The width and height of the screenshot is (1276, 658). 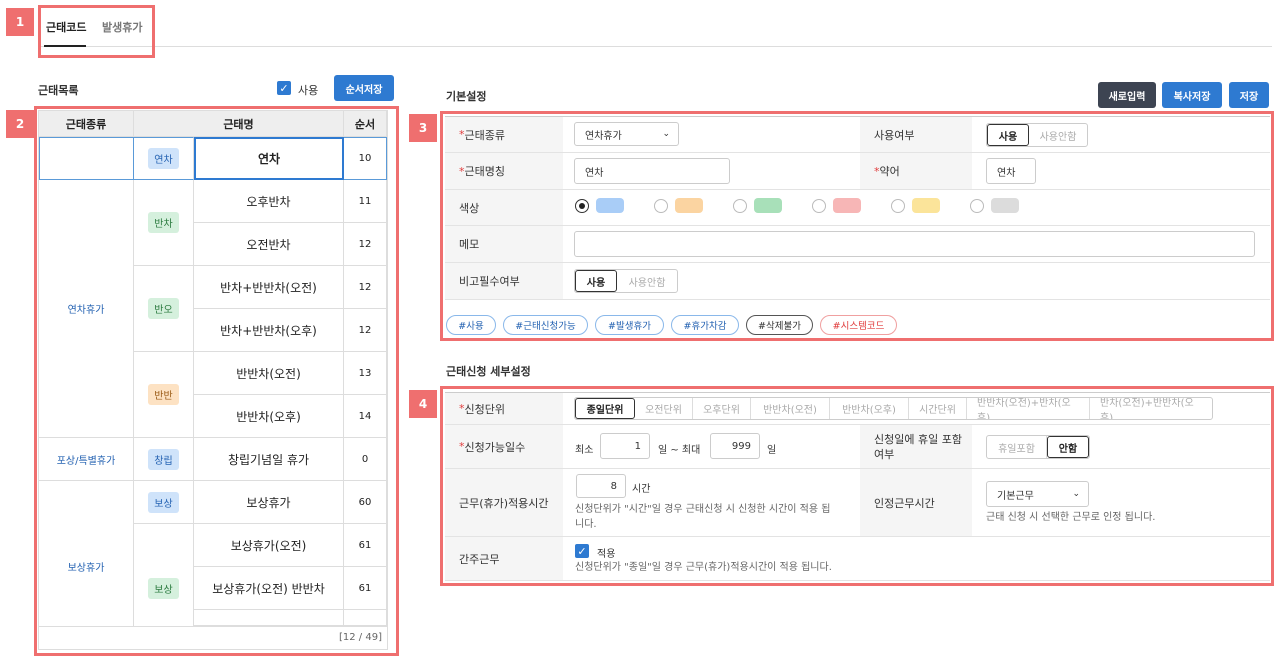 I want to click on new-entry-button: 새로입력, so click(x=1127, y=95).